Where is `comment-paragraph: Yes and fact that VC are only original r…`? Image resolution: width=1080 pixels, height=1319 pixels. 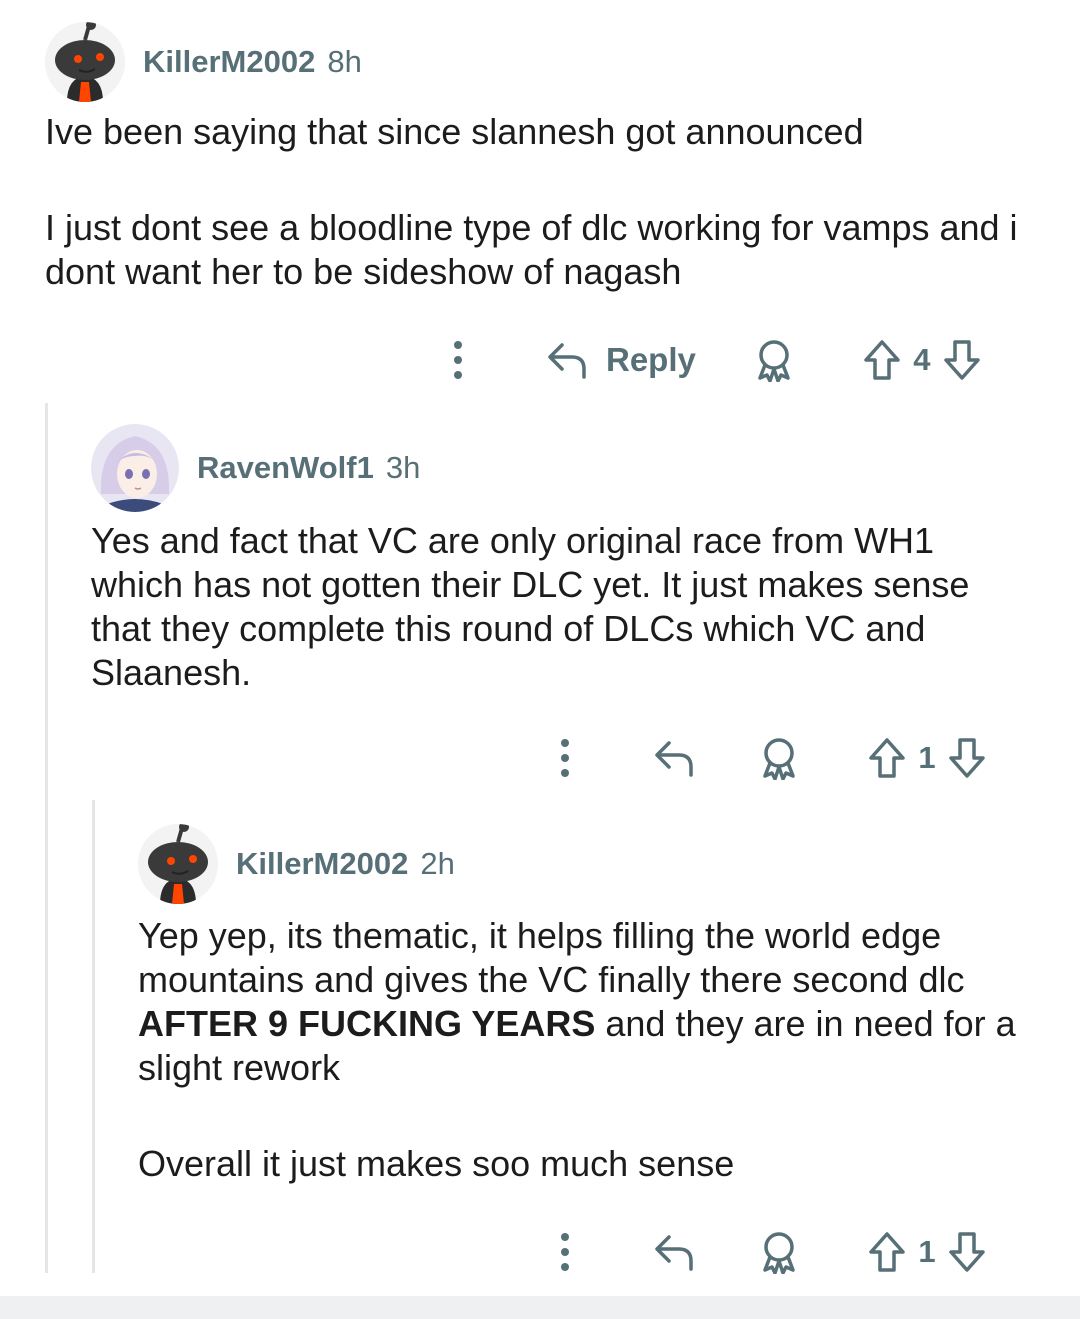 comment-paragraph: Yes and fact that VC are only original r… is located at coordinates (530, 606).